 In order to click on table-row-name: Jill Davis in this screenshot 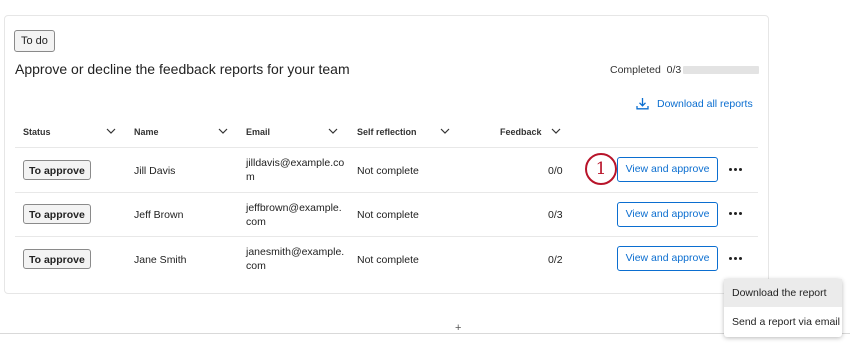, I will do `click(155, 171)`.